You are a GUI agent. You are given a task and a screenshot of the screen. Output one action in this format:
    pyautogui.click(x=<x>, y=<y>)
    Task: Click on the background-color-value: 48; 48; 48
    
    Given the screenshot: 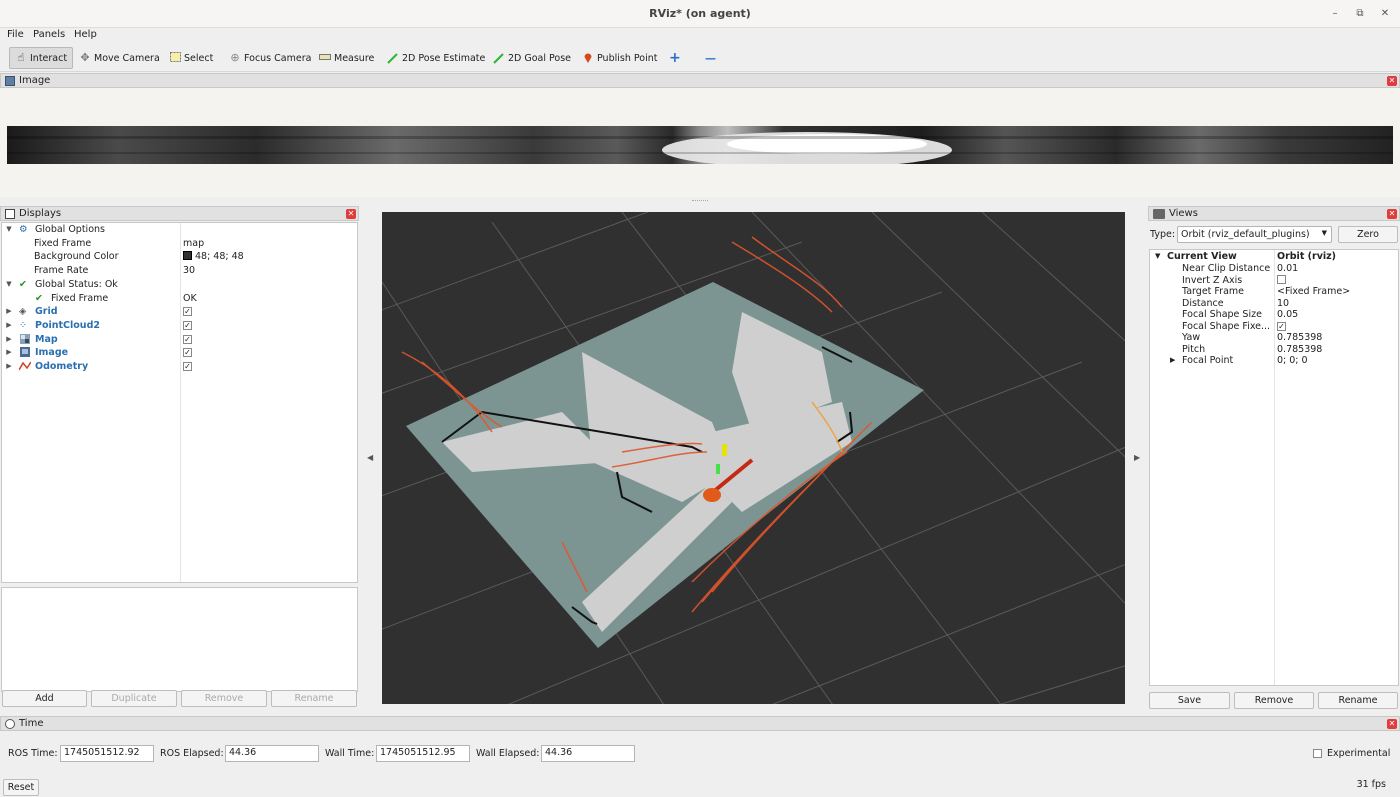 What is the action you would take?
    pyautogui.click(x=213, y=256)
    